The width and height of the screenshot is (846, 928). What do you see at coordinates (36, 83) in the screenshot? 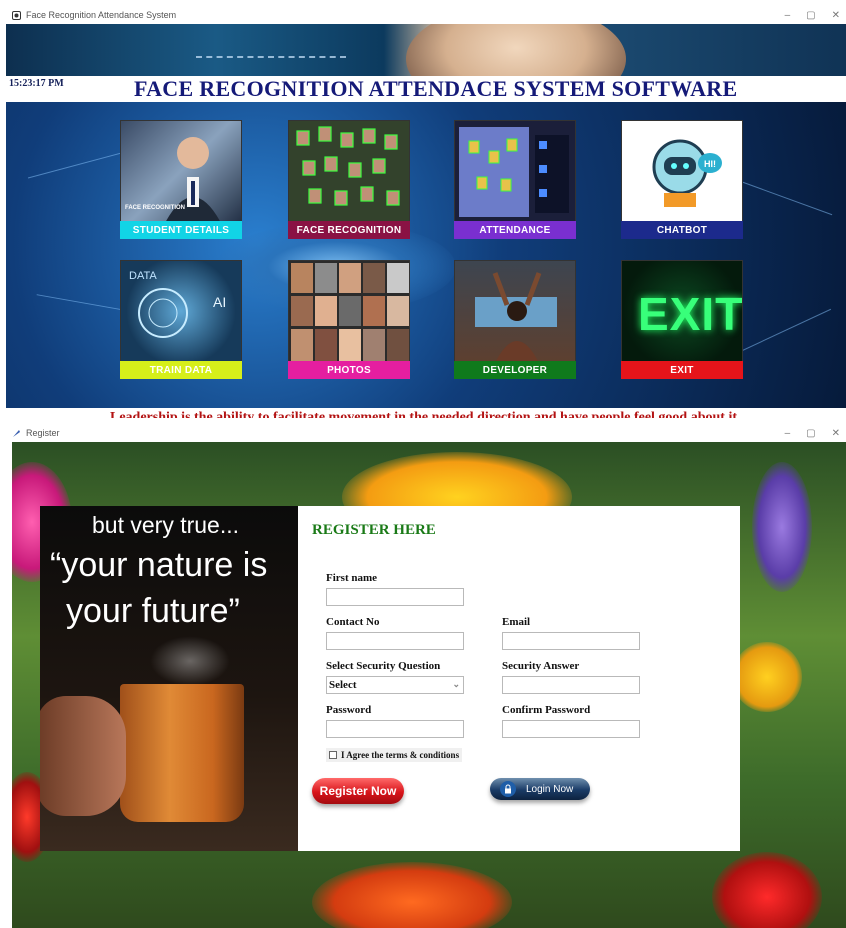
I see `clock-label: 15:23:17 PM` at bounding box center [36, 83].